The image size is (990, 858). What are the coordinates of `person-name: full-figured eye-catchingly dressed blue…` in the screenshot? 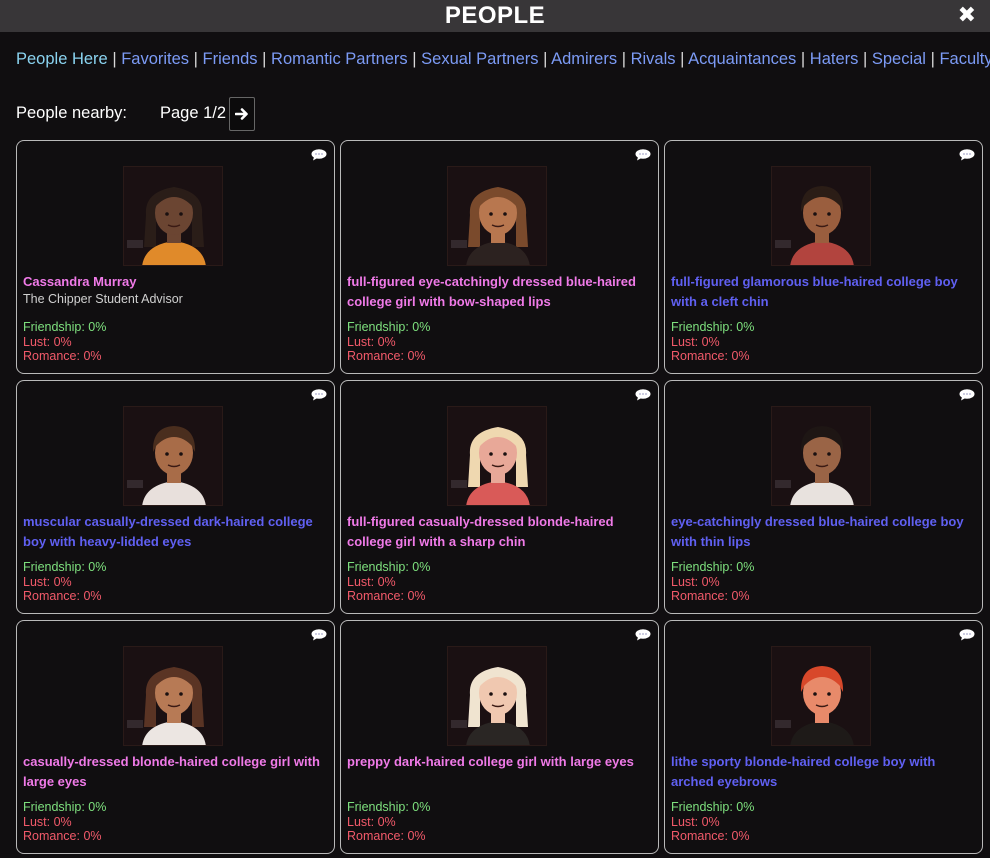 It's located at (497, 292).